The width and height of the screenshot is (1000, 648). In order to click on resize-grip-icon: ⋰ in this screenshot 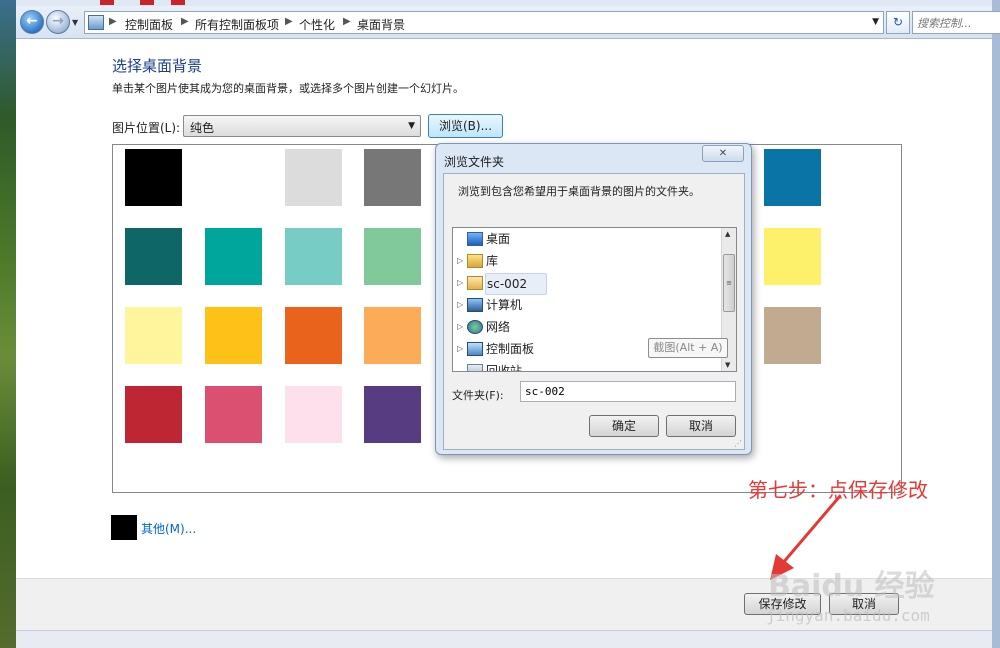, I will do `click(738, 443)`.